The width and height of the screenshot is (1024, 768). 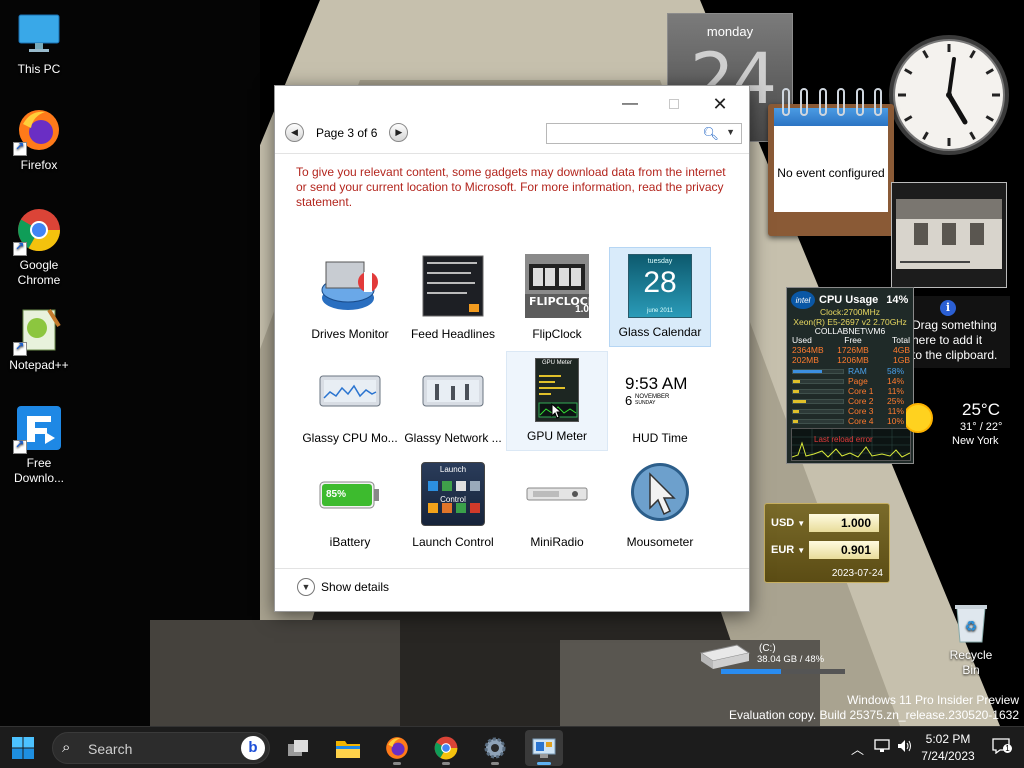 What do you see at coordinates (796, 391) in the screenshot?
I see `cpu-meter-fill` at bounding box center [796, 391].